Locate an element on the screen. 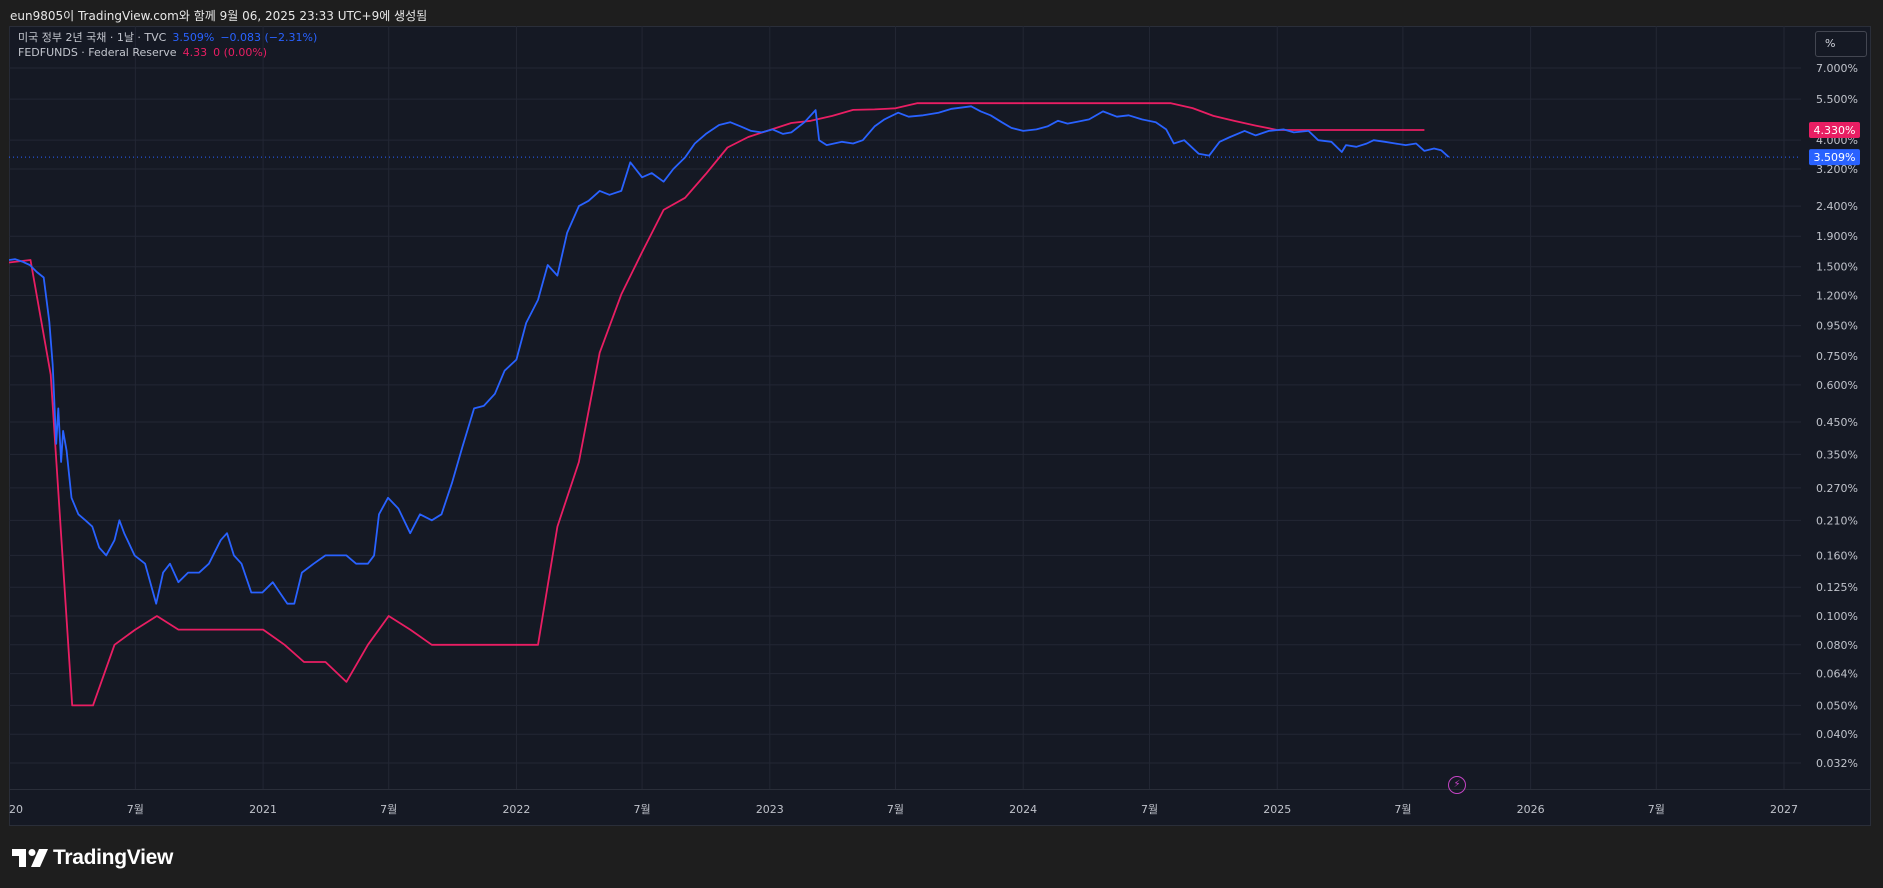 This screenshot has height=888, width=1883. tradingview-logo: TradingView is located at coordinates (92, 858).